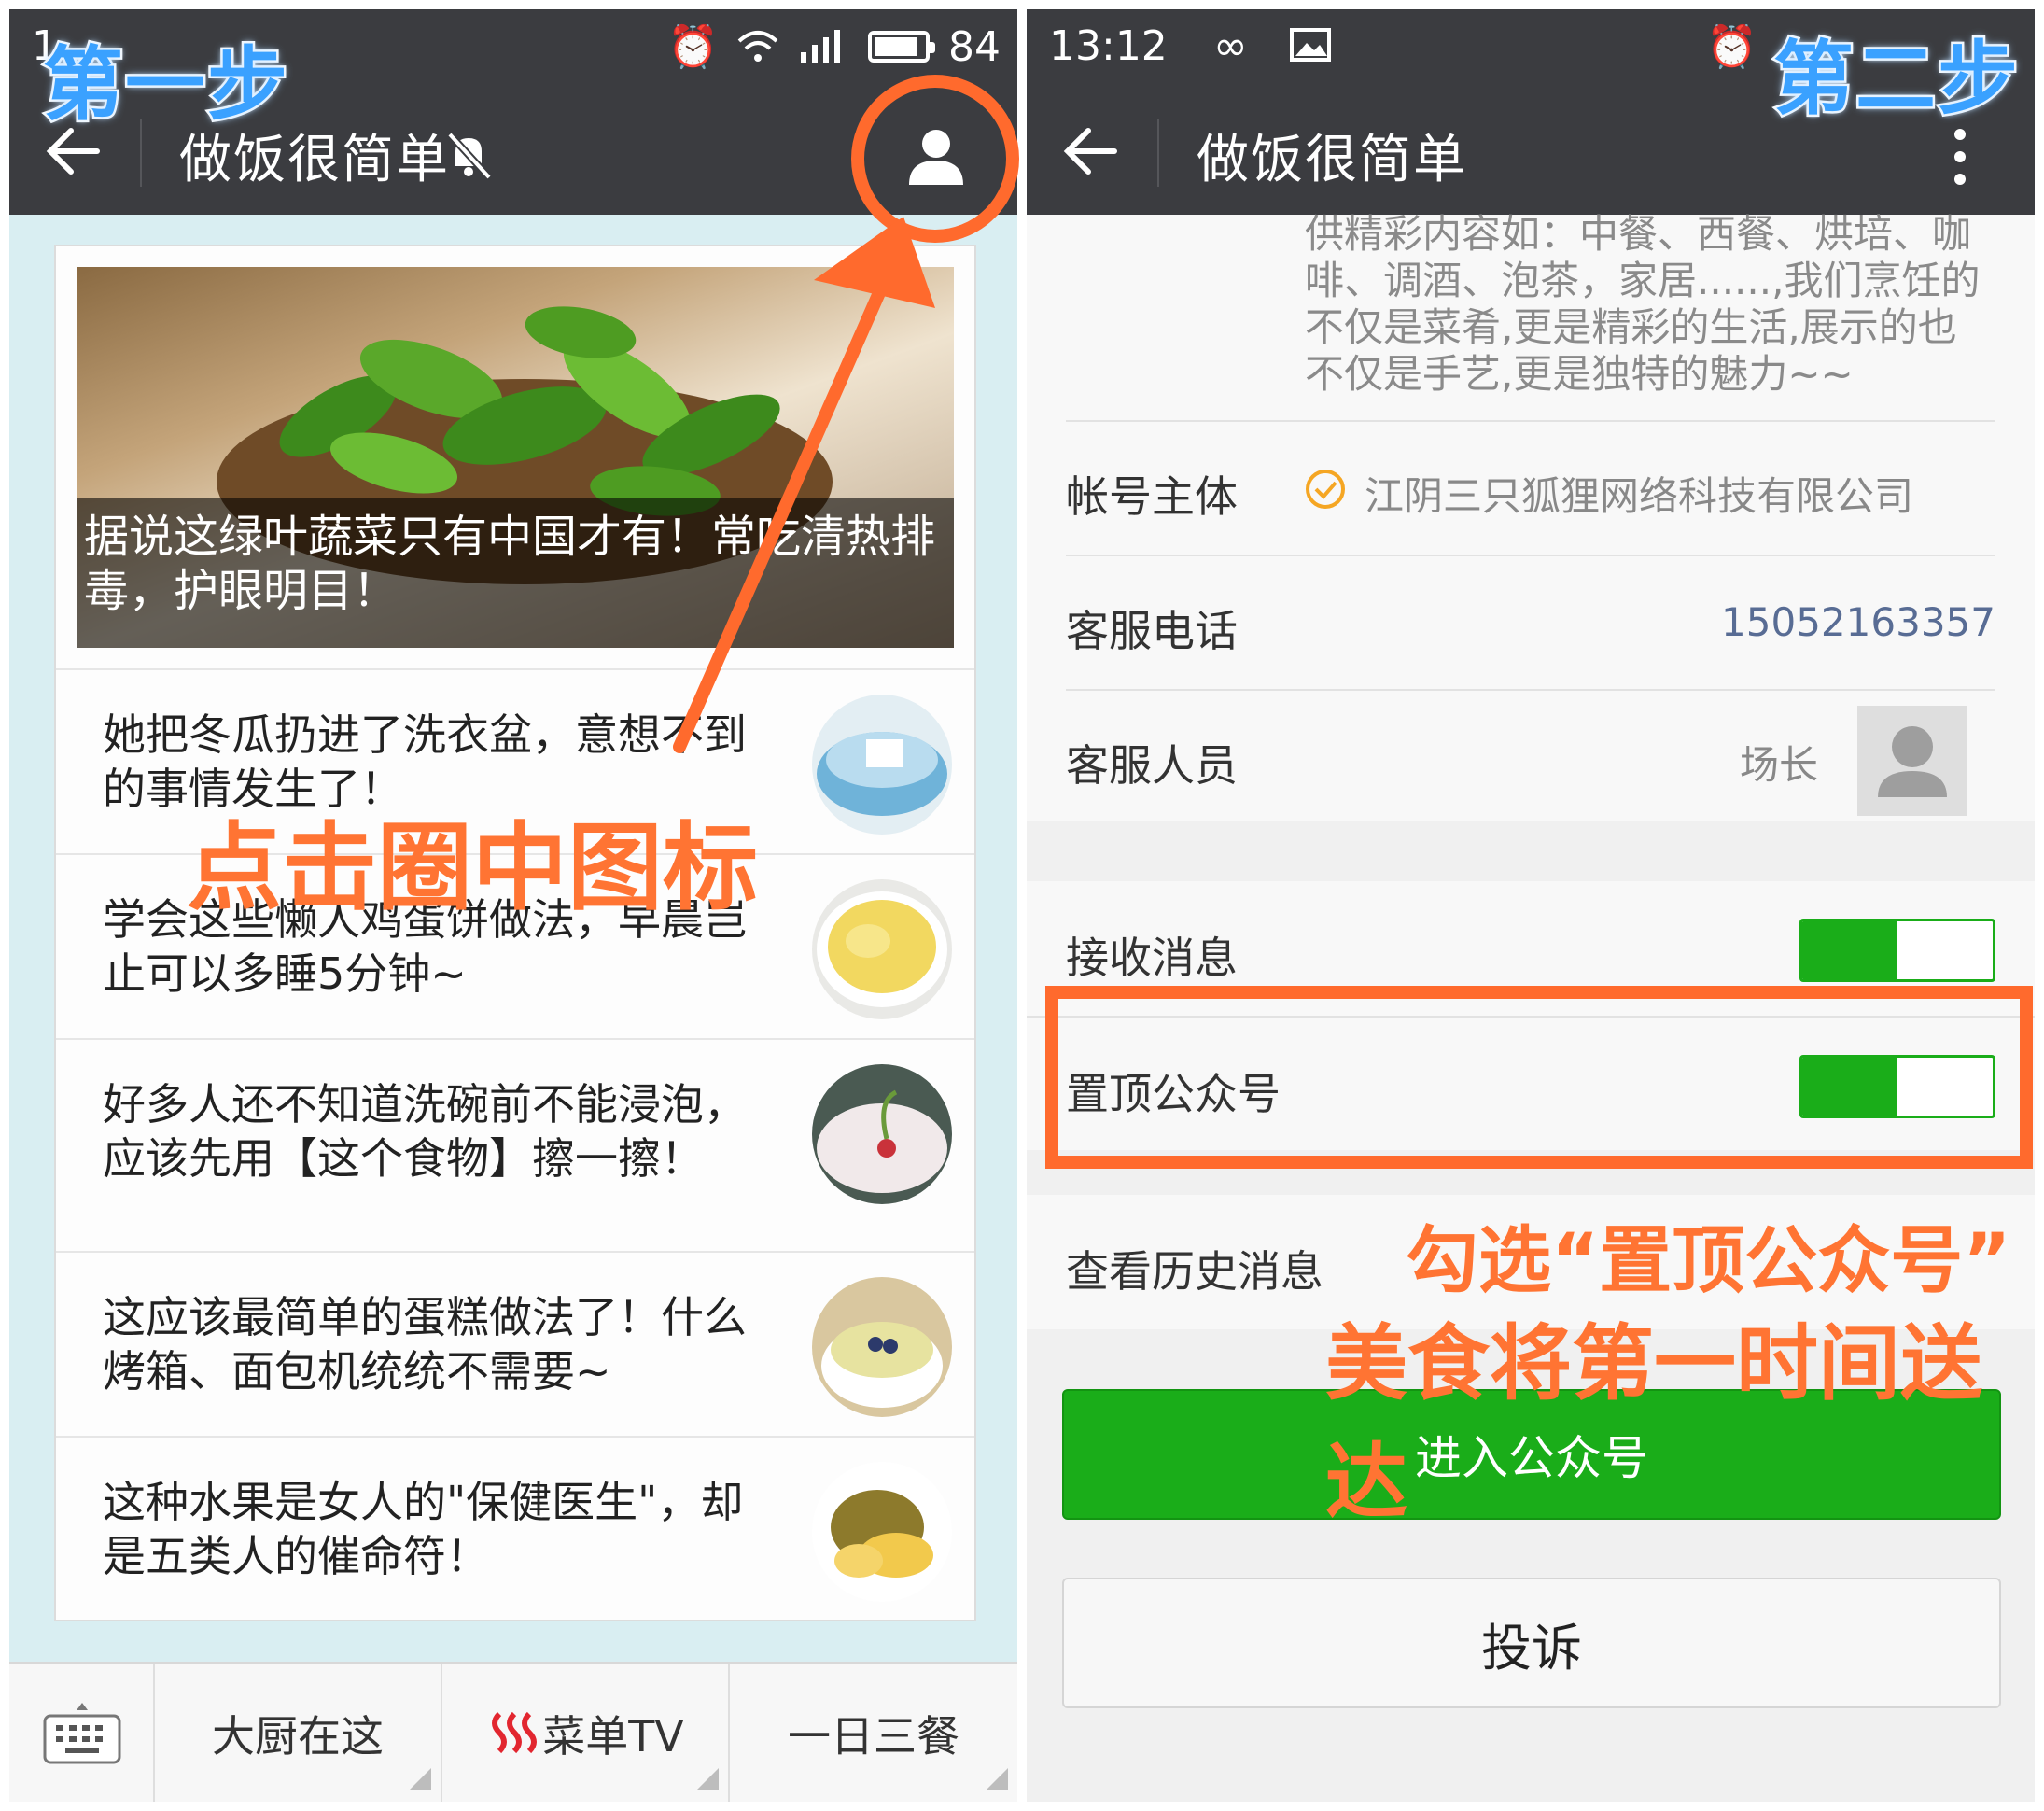 The image size is (2044, 1811). Describe the element at coordinates (82, 1733) in the screenshot. I see `keyboard-icon` at that location.